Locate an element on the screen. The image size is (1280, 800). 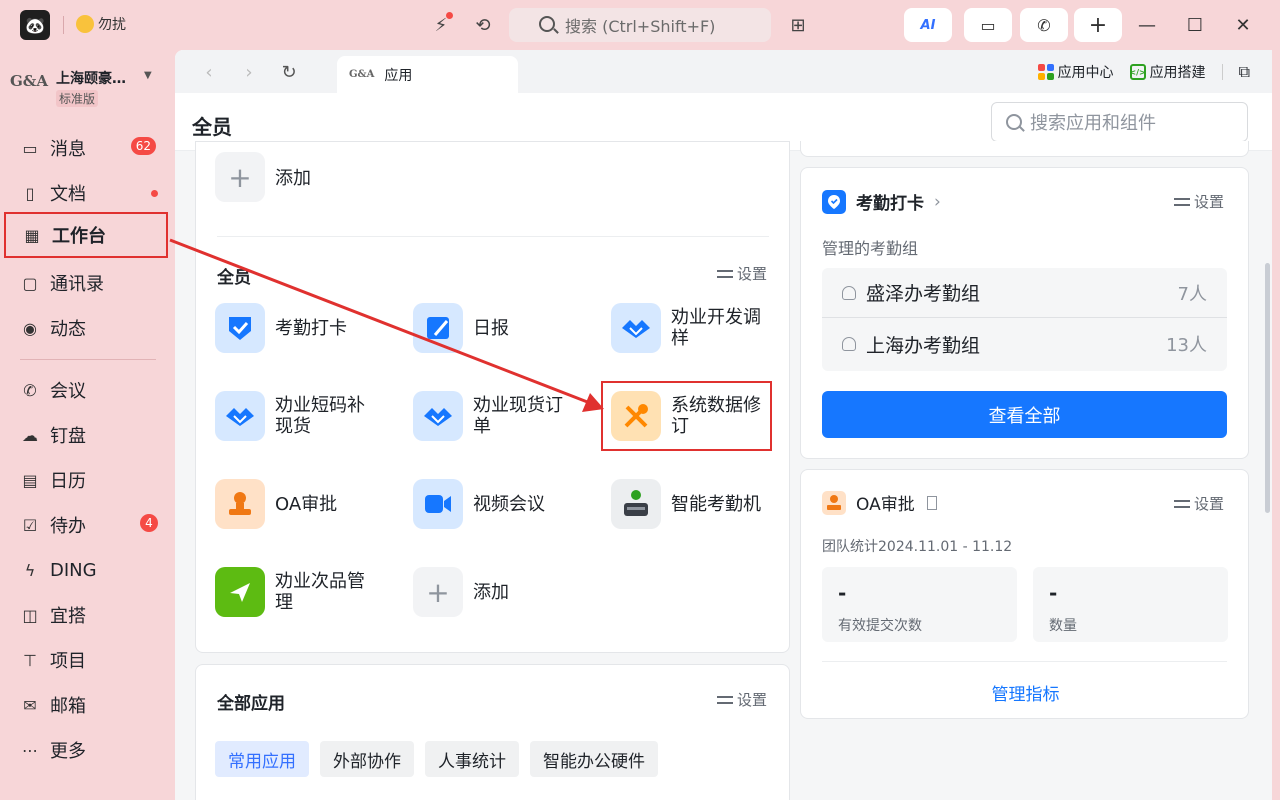
eye-icon: ◉ is located at coordinates (30, 328).